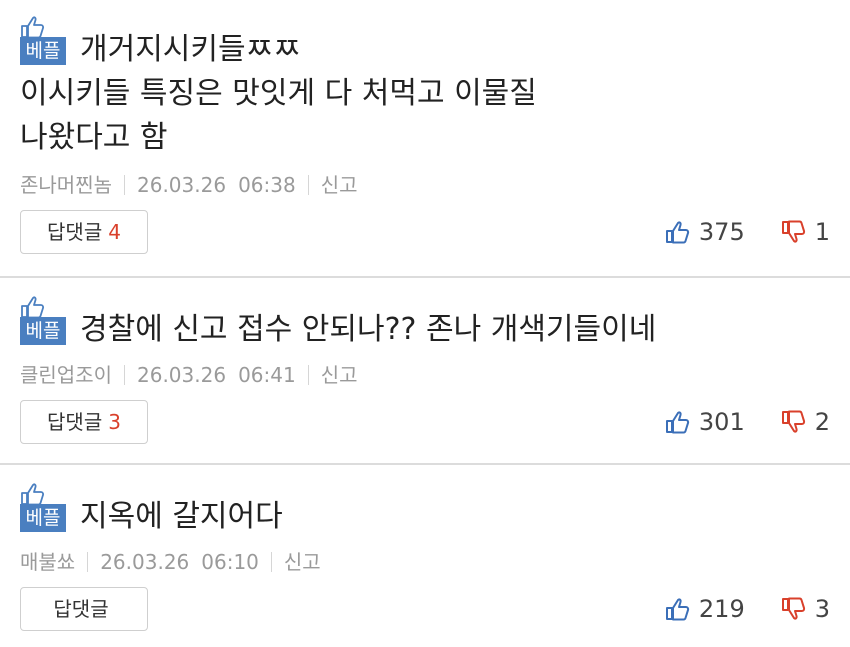 The height and width of the screenshot is (647, 850). I want to click on like-count: 219, so click(721, 609).